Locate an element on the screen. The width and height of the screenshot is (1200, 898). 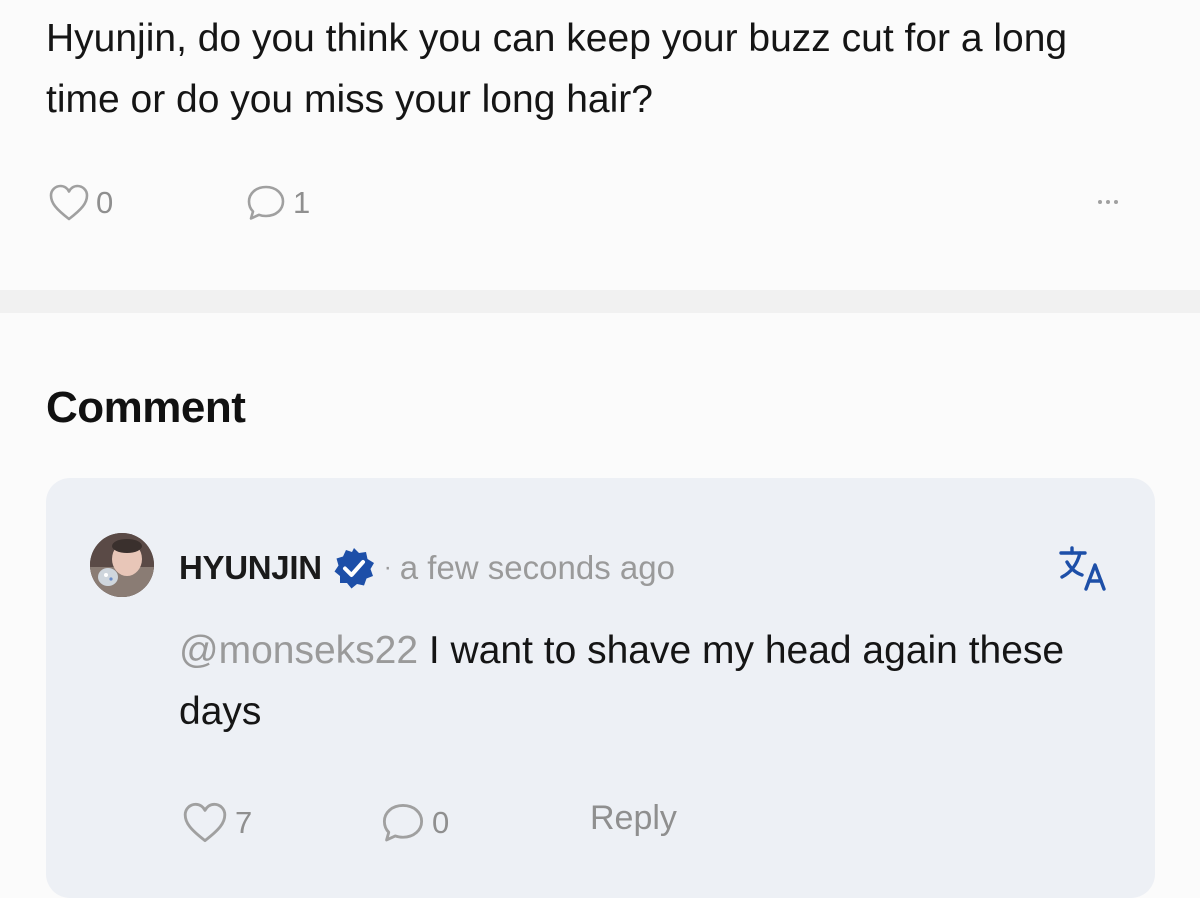
comment-reply-count: 0 is located at coordinates (441, 822).